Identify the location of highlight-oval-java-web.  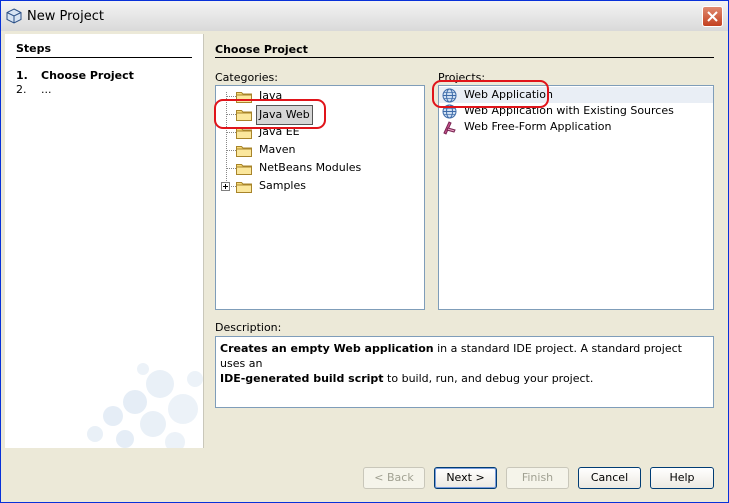
(270, 114).